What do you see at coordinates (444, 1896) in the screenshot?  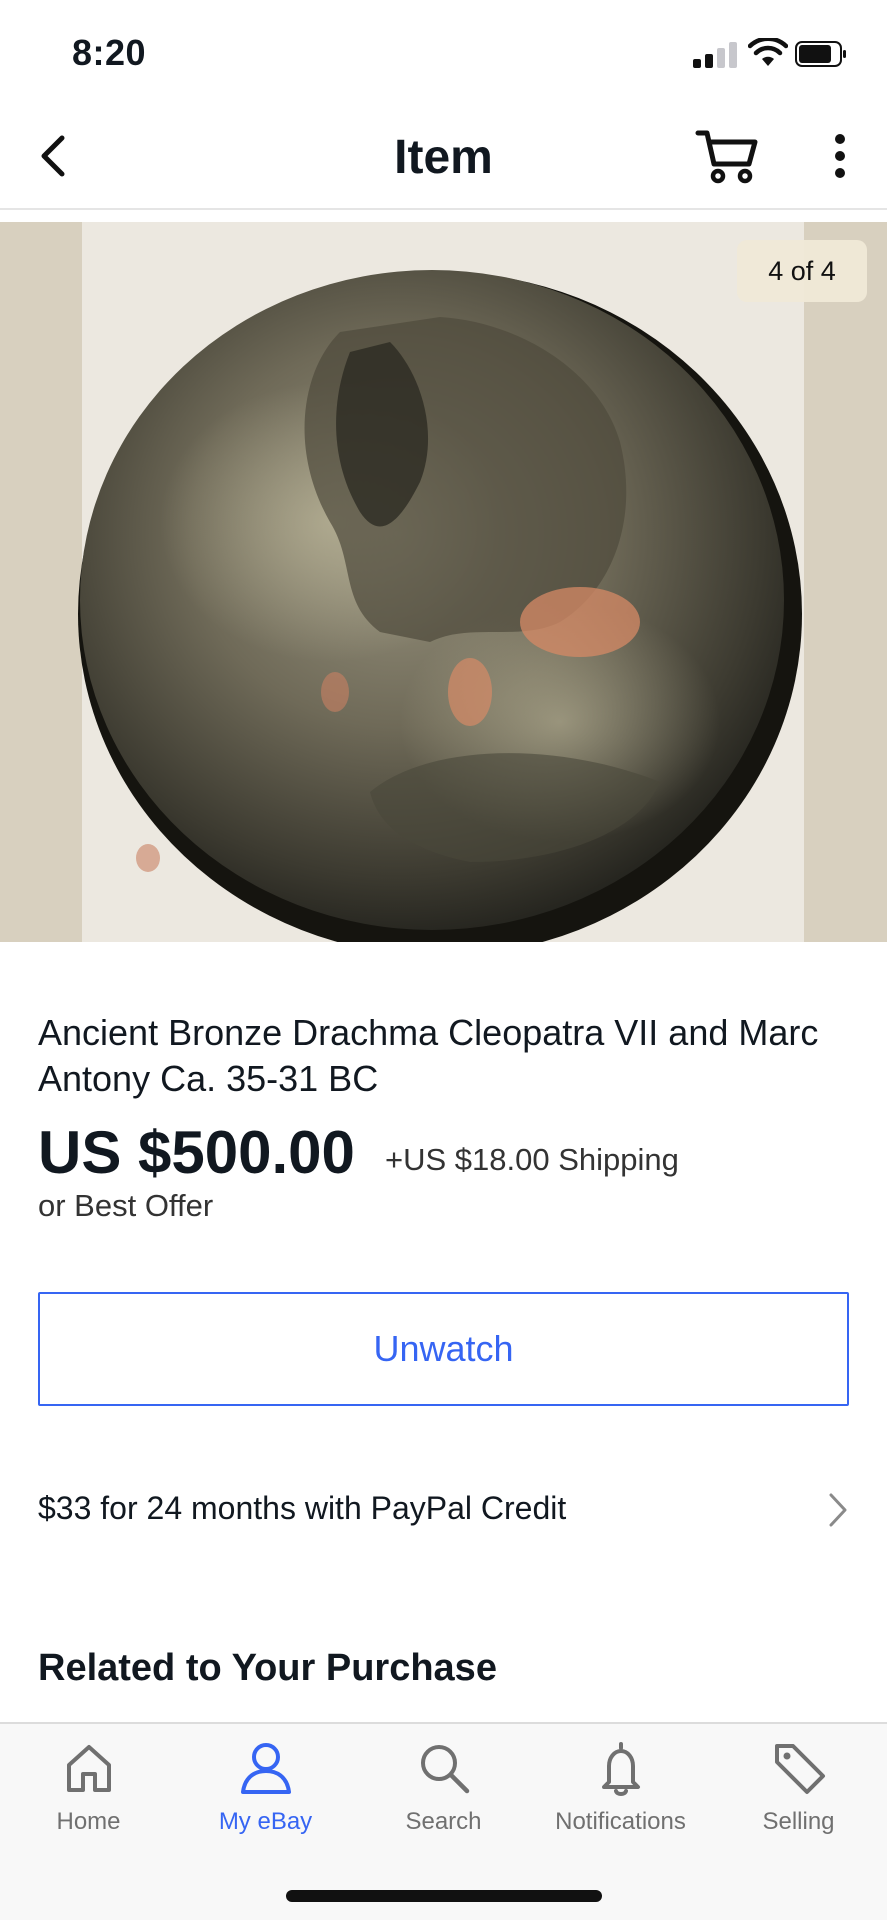 I see `home-indicator` at bounding box center [444, 1896].